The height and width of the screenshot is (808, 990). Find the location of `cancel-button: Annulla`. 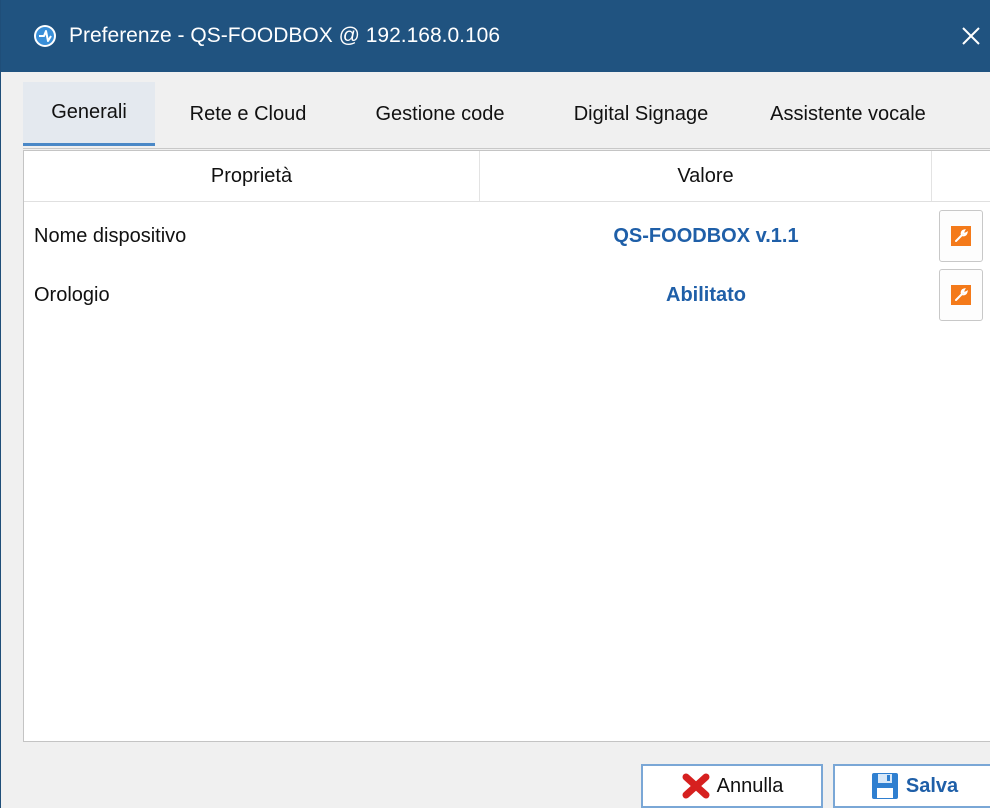

cancel-button: Annulla is located at coordinates (732, 786).